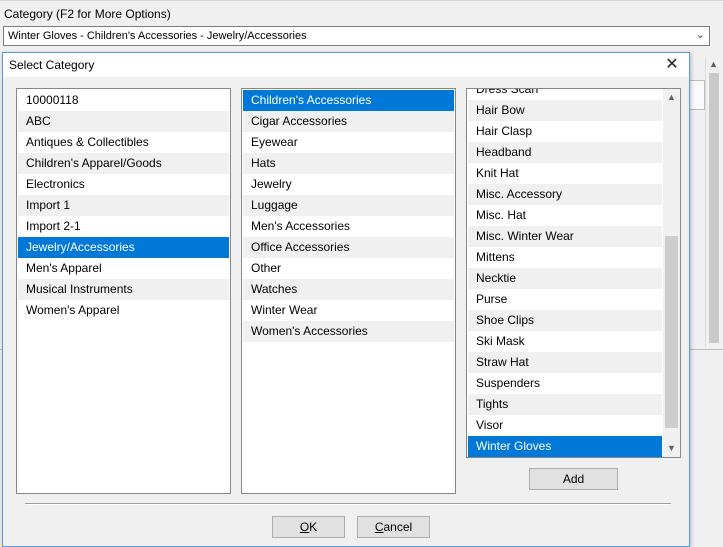  I want to click on list-item: Winter Wear, so click(348, 310).